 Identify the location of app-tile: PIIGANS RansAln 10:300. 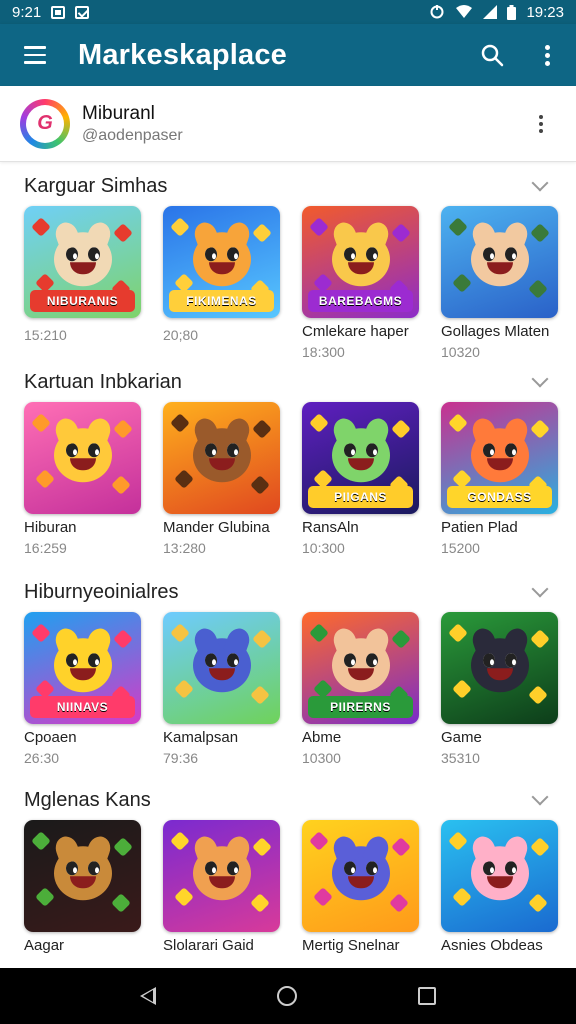
(360, 479).